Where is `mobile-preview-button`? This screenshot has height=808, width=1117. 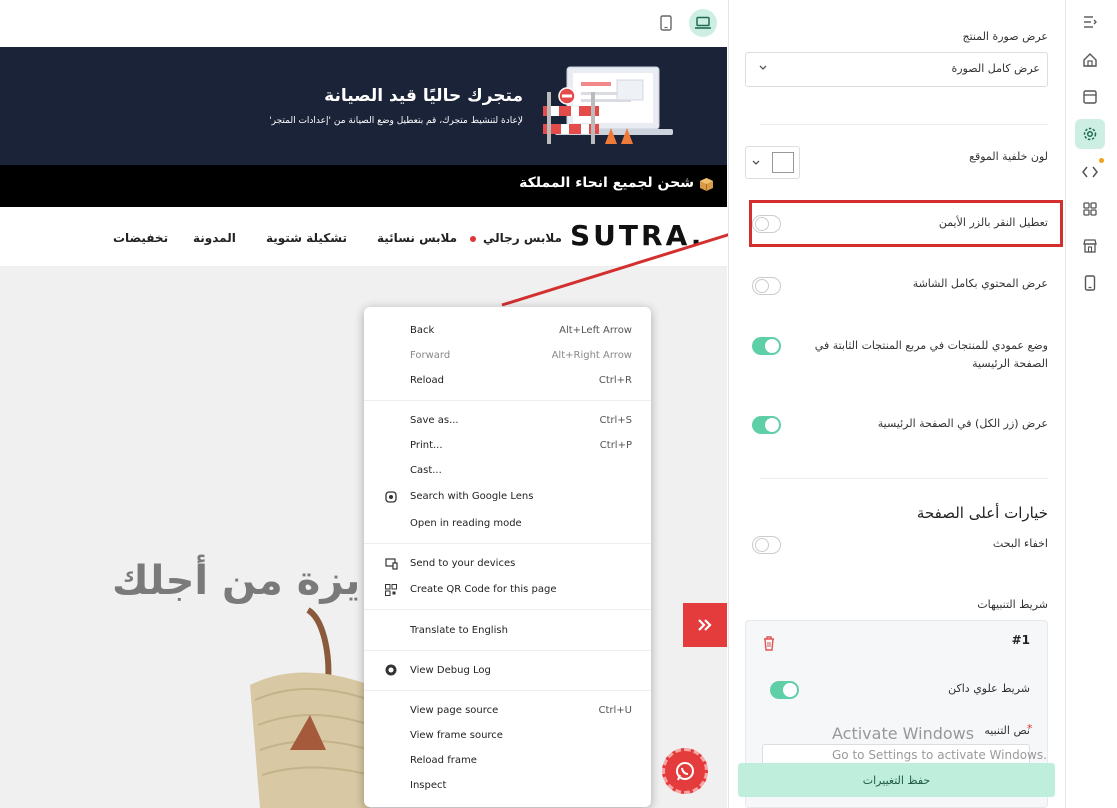 mobile-preview-button is located at coordinates (666, 23).